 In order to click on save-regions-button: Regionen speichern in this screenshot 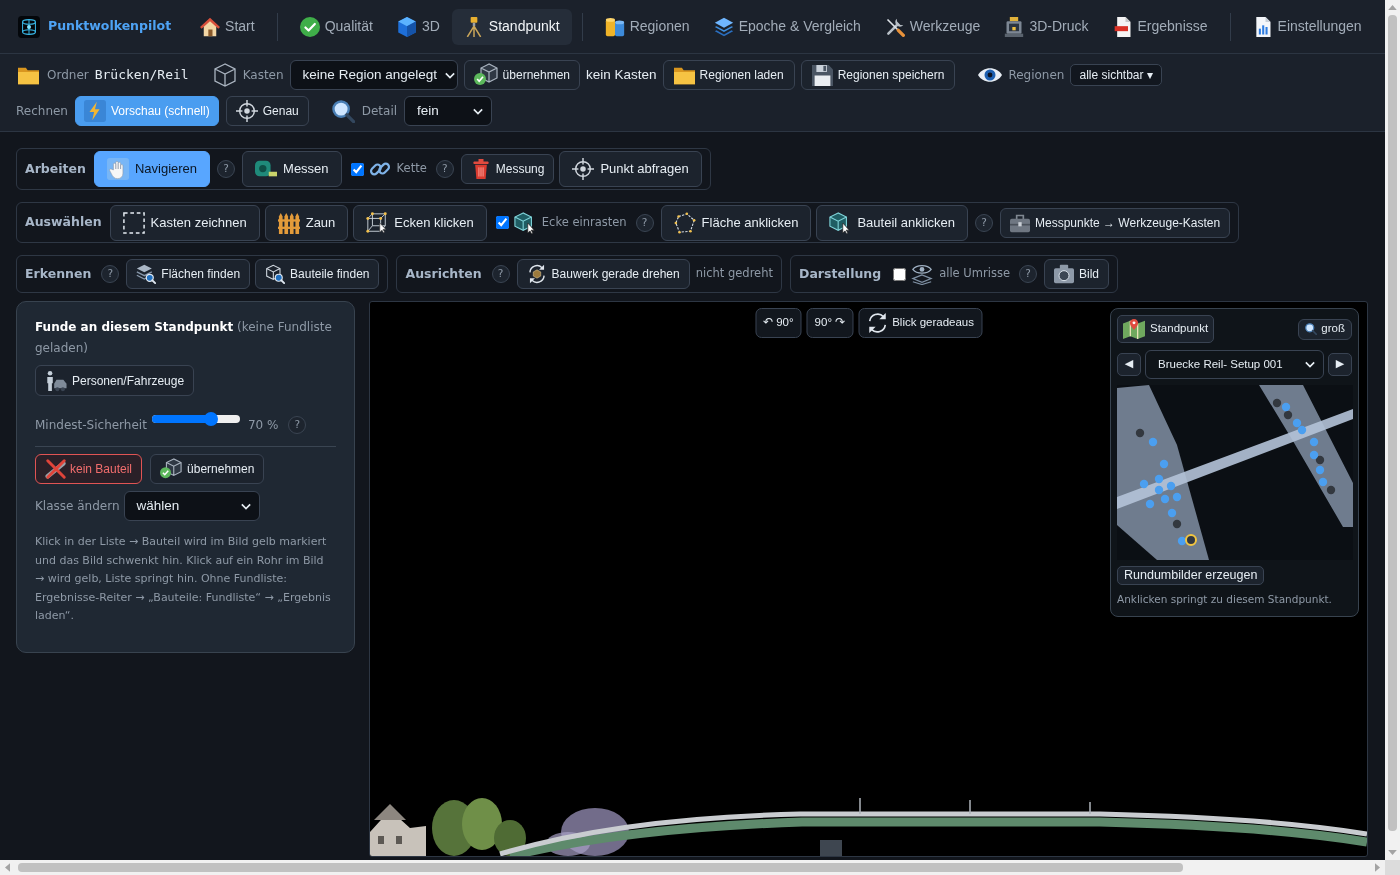, I will do `click(878, 75)`.